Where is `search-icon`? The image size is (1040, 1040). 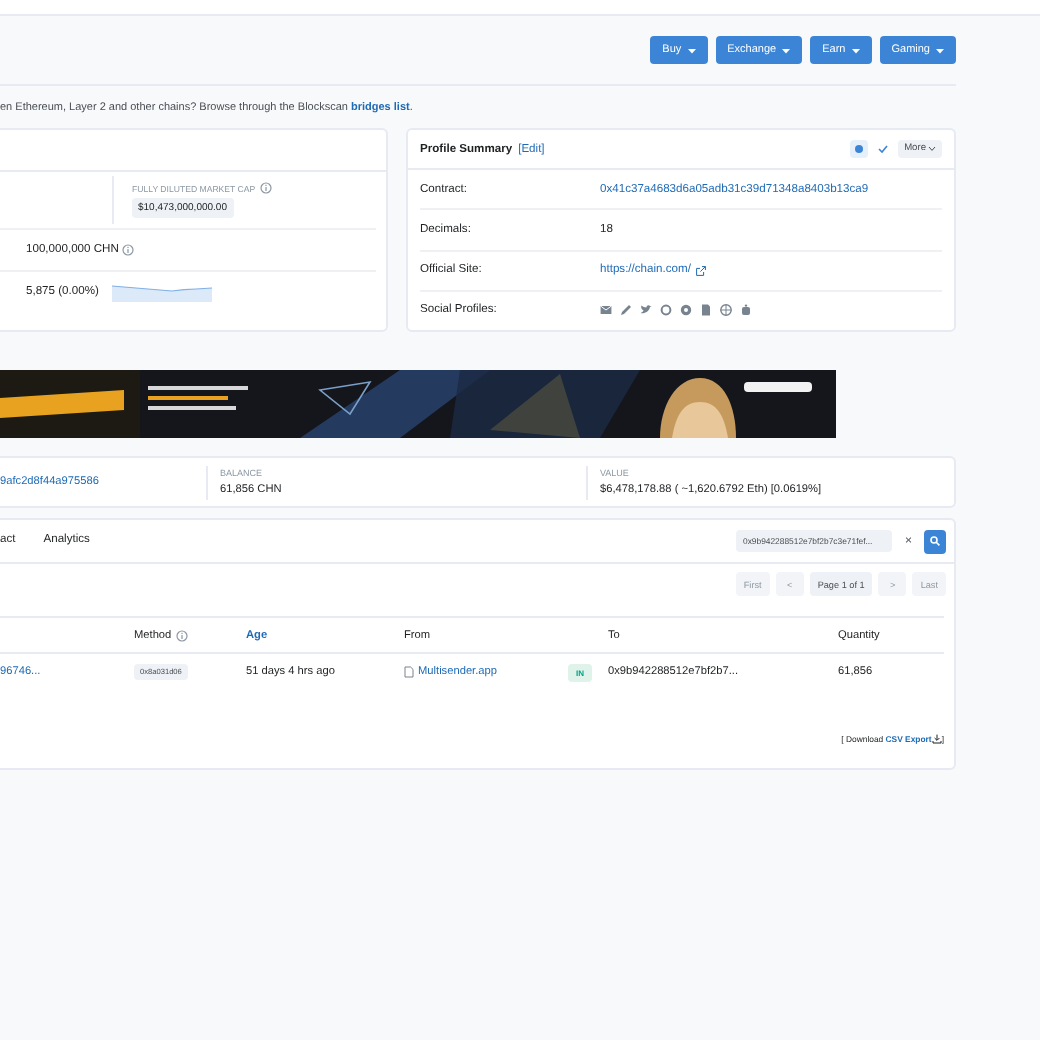 search-icon is located at coordinates (935, 541).